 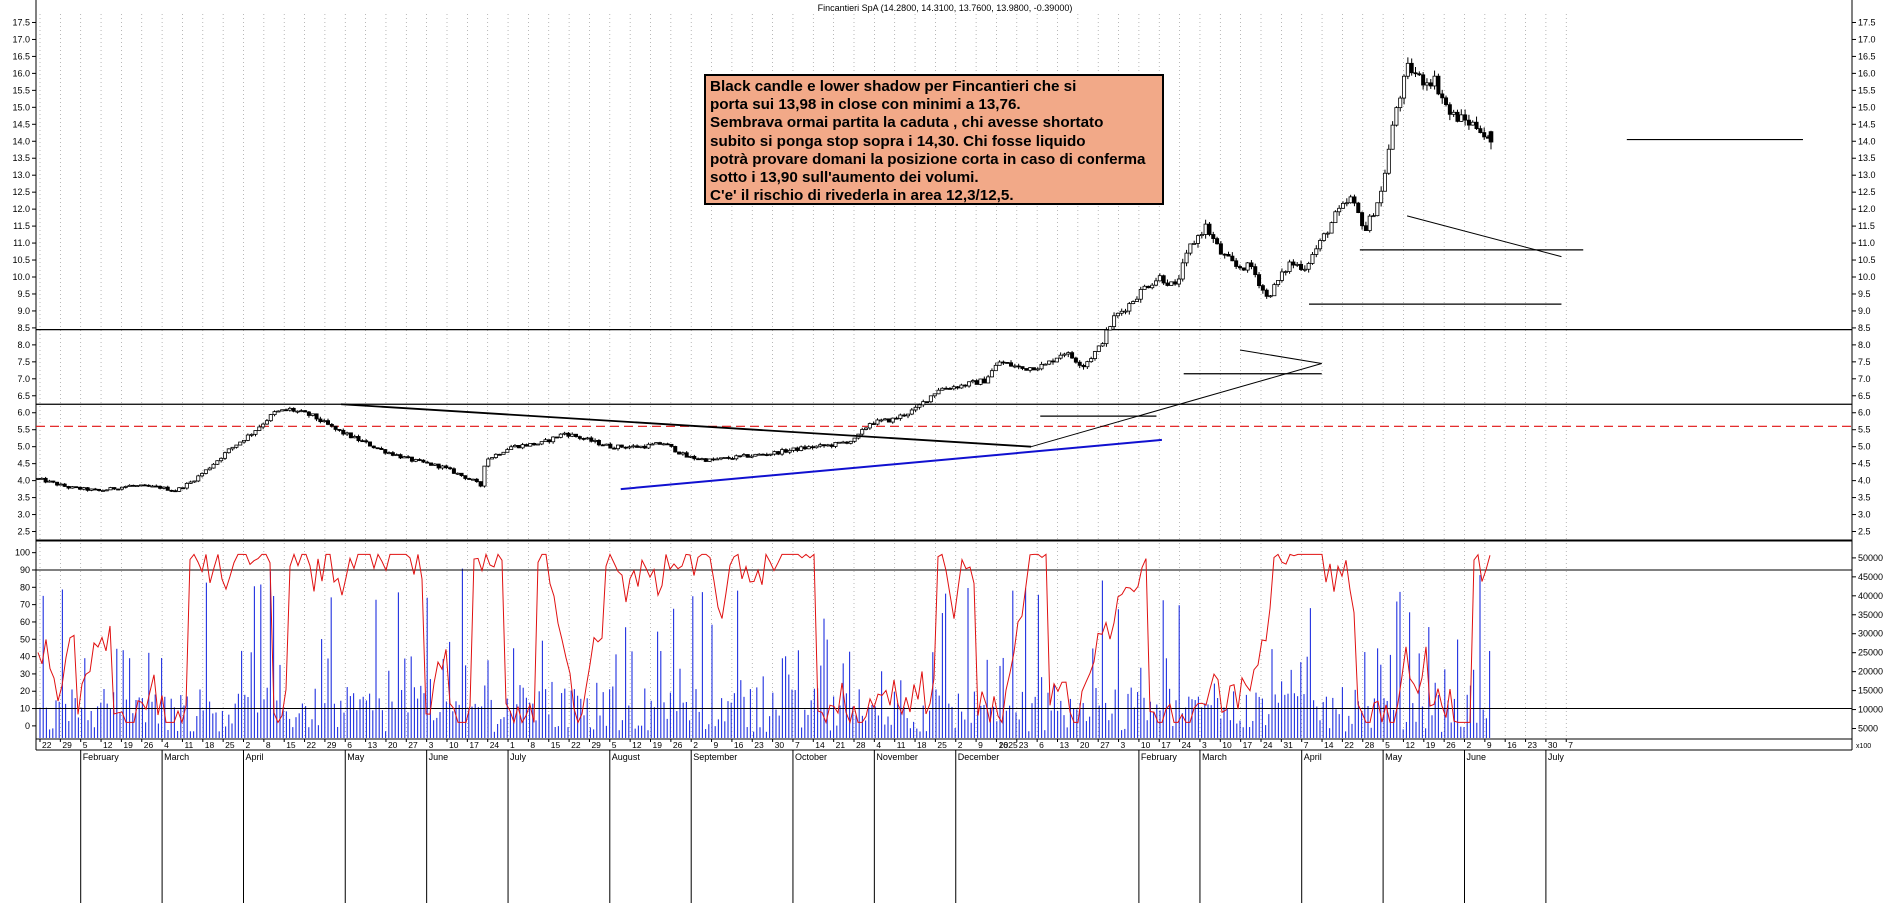 I want to click on last-candle, so click(x=1491, y=137).